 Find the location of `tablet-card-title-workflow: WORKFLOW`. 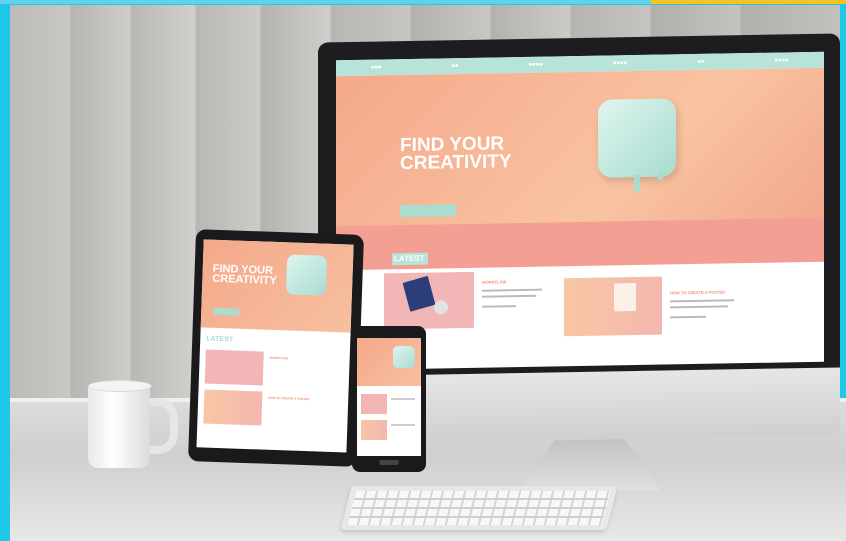

tablet-card-title-workflow: WORKFLOW is located at coordinates (279, 358).